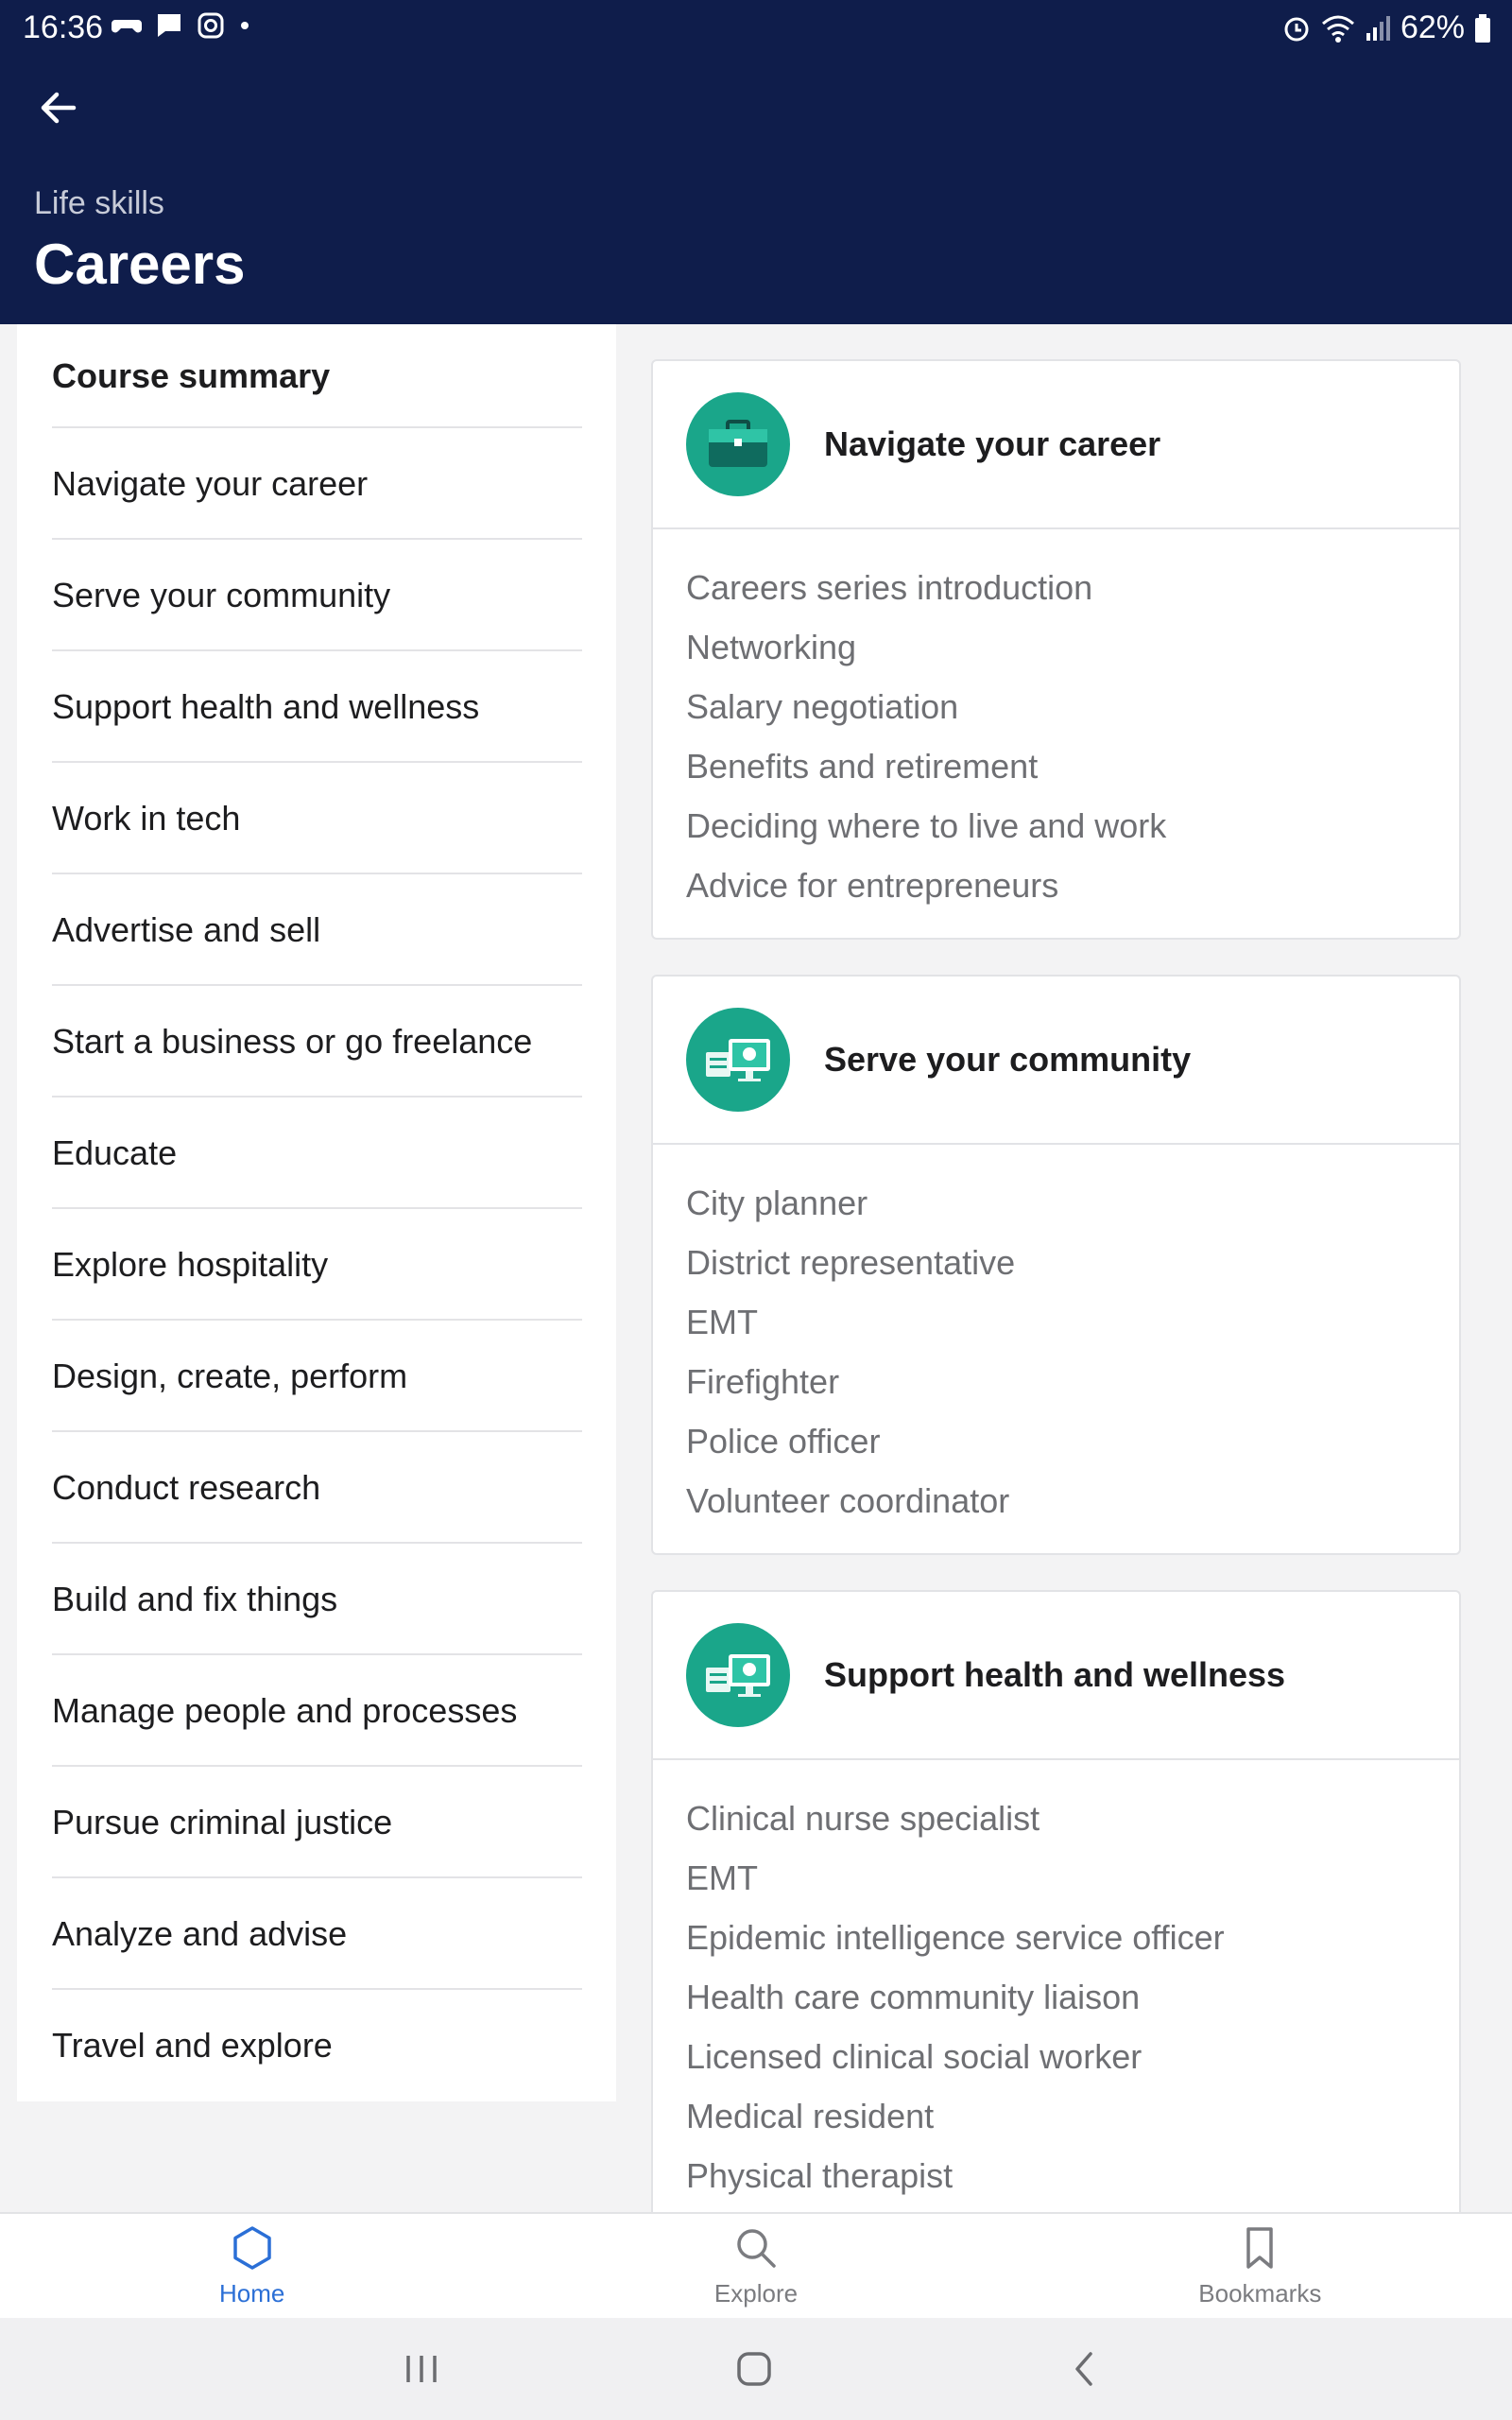 This screenshot has height=2420, width=1512. What do you see at coordinates (1072, 2001) in the screenshot?
I see `lesson-item: Health care community liaison` at bounding box center [1072, 2001].